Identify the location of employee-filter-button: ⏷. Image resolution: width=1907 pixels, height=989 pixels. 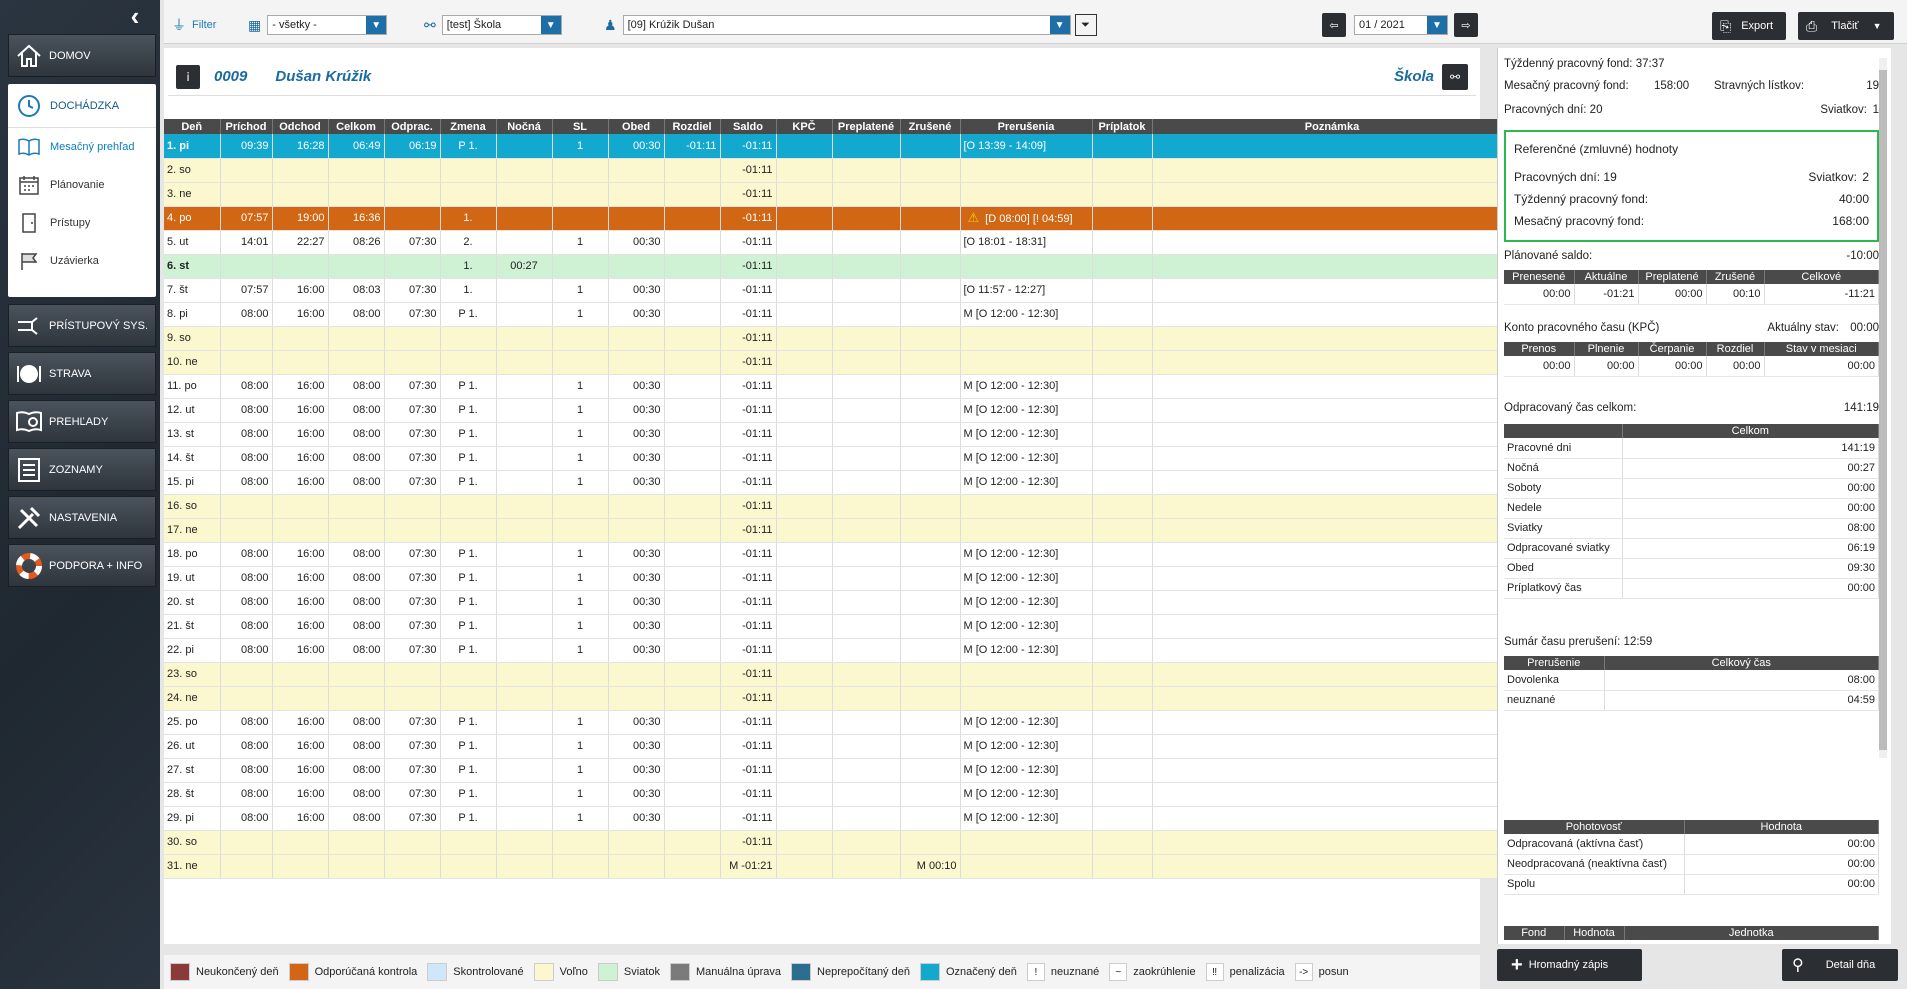
(1085, 25).